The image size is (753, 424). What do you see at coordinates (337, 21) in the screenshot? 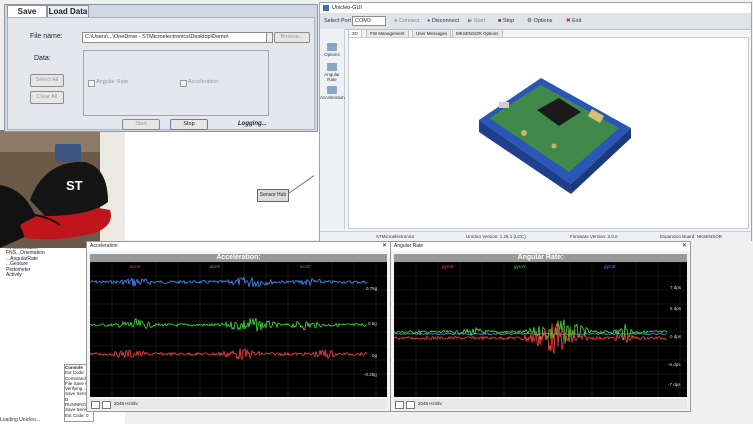
I see `select-port-label: Select Port` at bounding box center [337, 21].